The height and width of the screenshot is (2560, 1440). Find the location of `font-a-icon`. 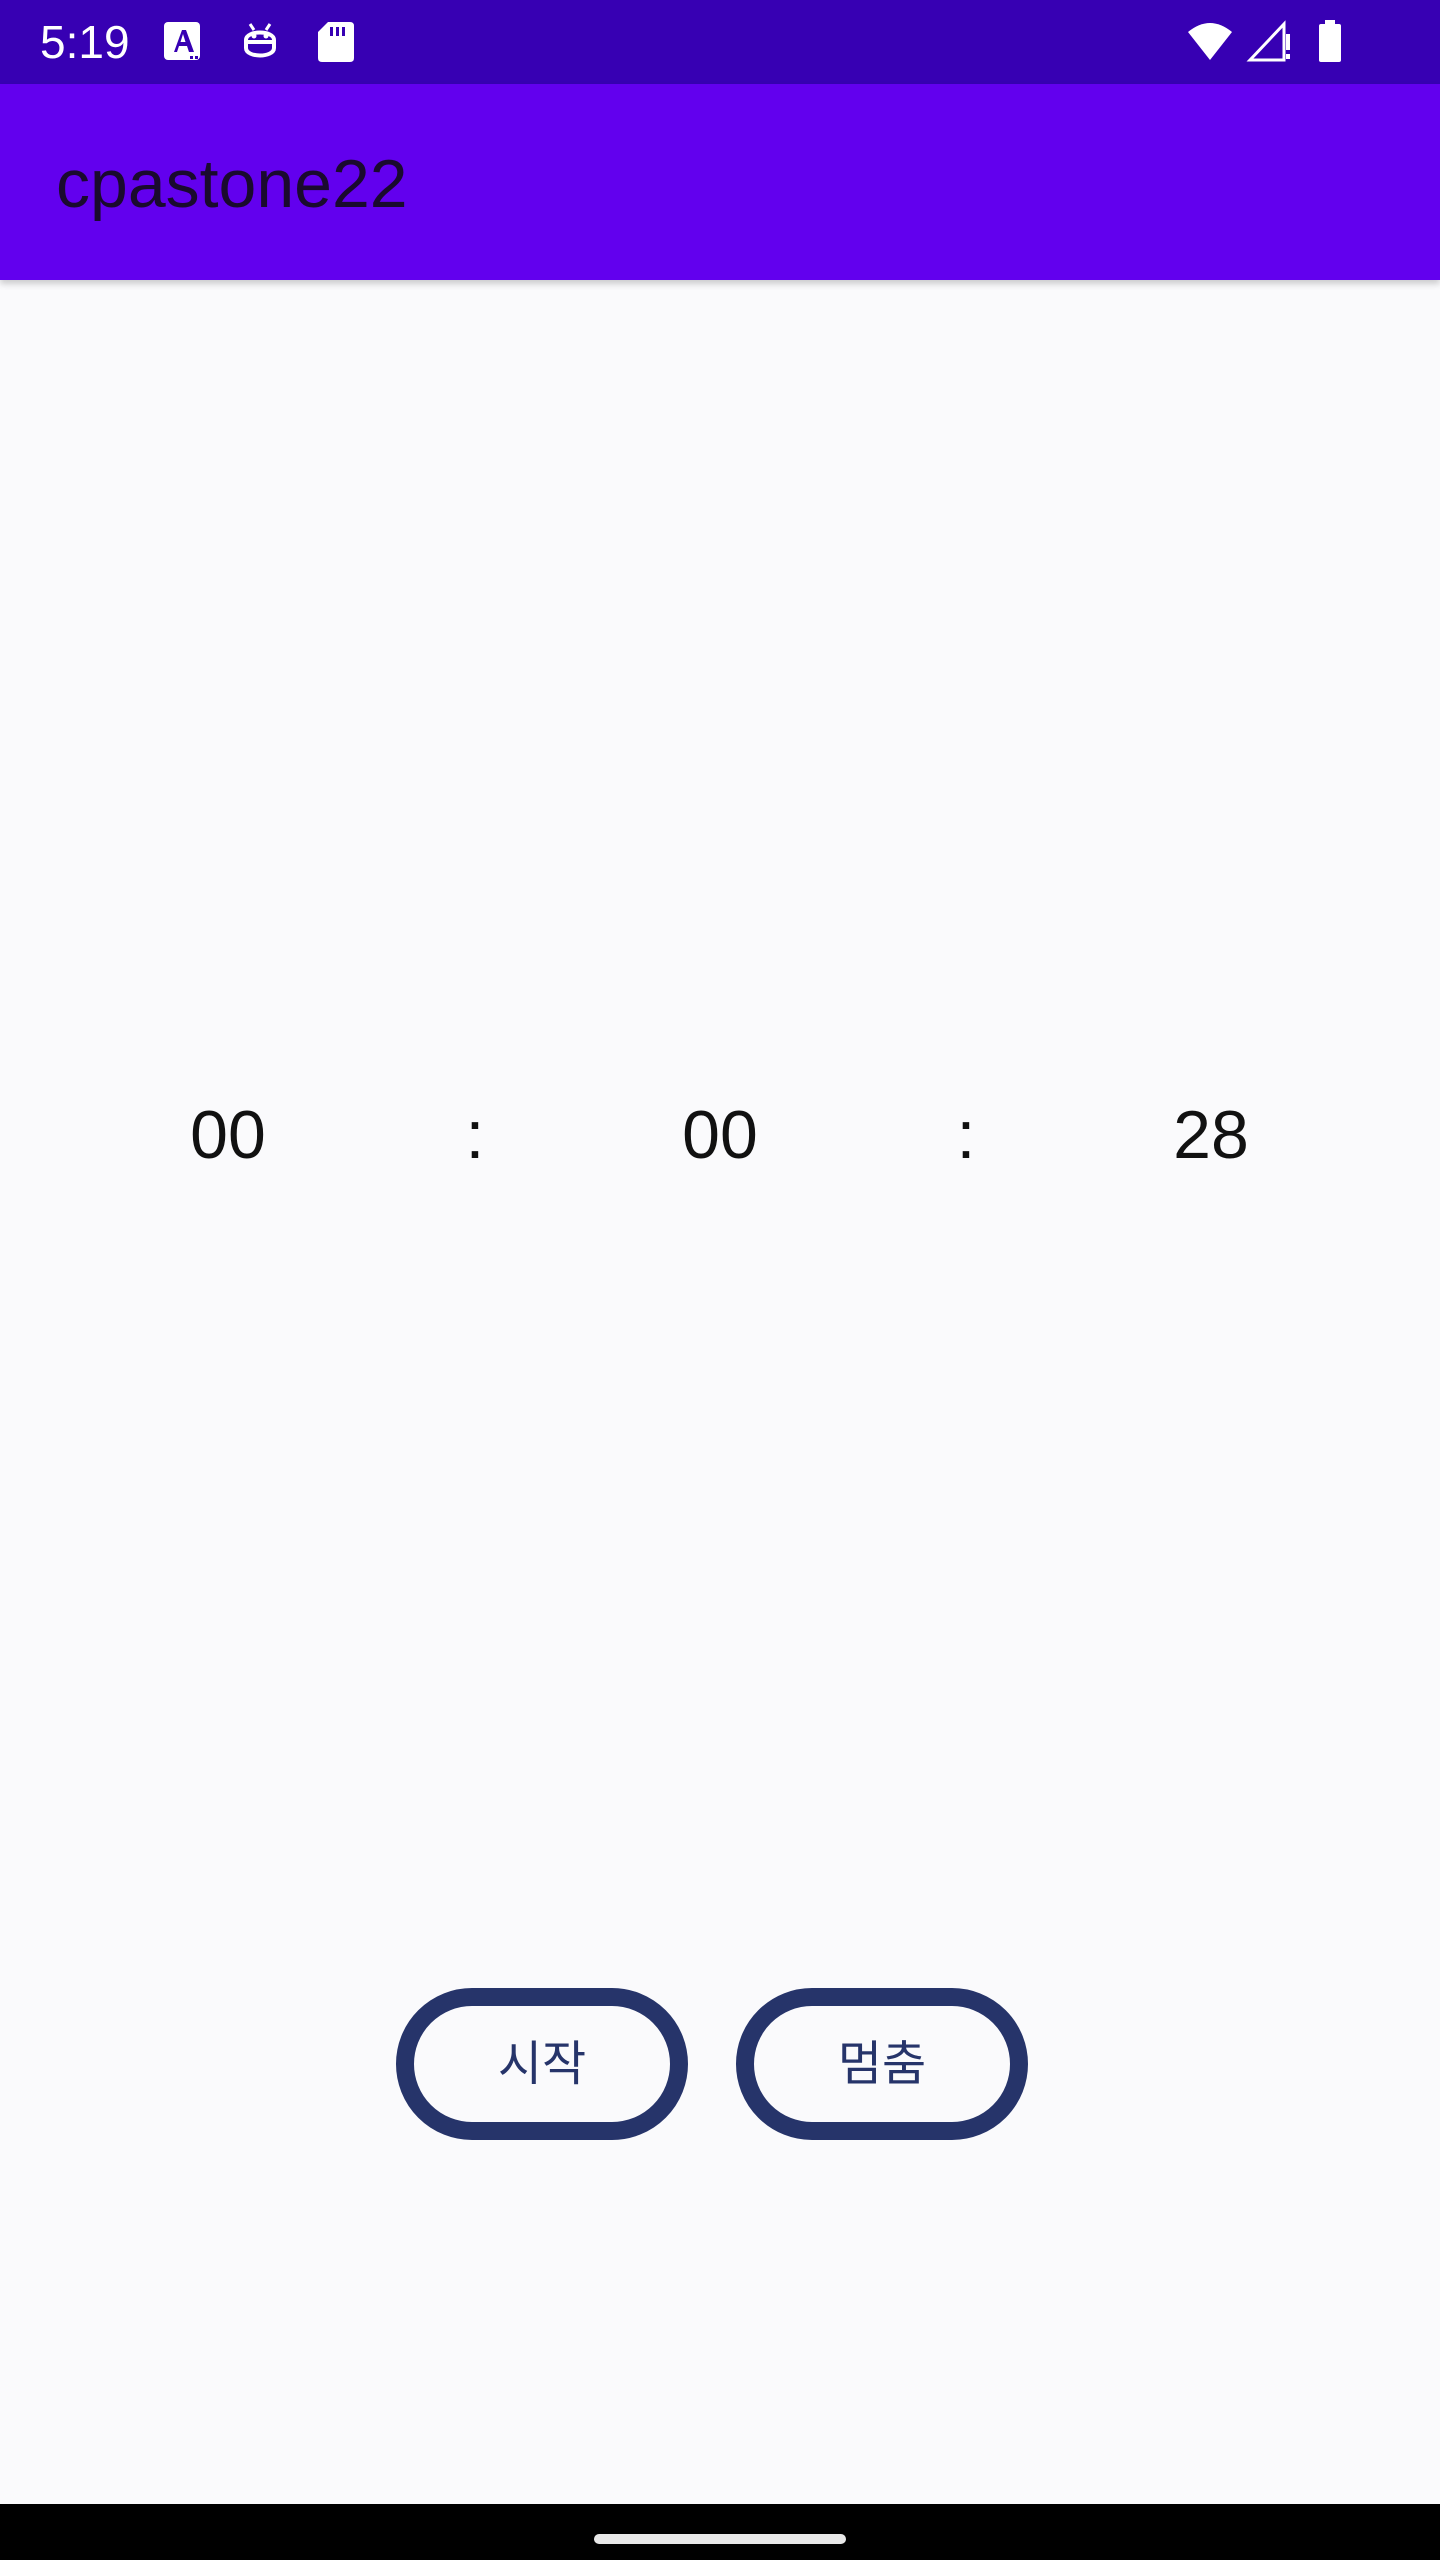

font-a-icon is located at coordinates (184, 42).